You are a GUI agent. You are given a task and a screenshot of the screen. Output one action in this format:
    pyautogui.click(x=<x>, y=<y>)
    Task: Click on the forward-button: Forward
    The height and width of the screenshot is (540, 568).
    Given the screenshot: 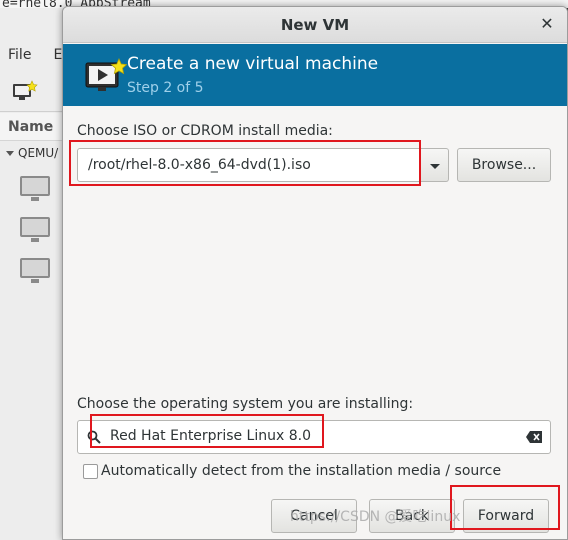 What is the action you would take?
    pyautogui.click(x=506, y=516)
    